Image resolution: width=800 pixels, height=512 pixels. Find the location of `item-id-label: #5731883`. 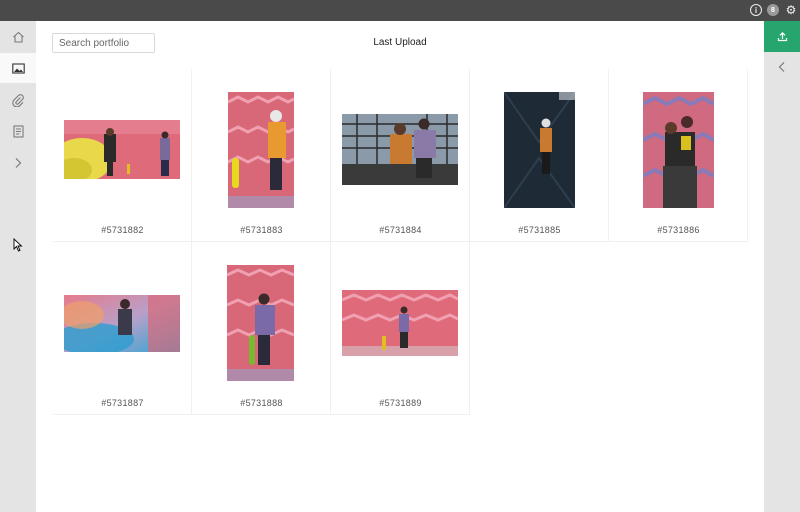

item-id-label: #5731883 is located at coordinates (261, 230).